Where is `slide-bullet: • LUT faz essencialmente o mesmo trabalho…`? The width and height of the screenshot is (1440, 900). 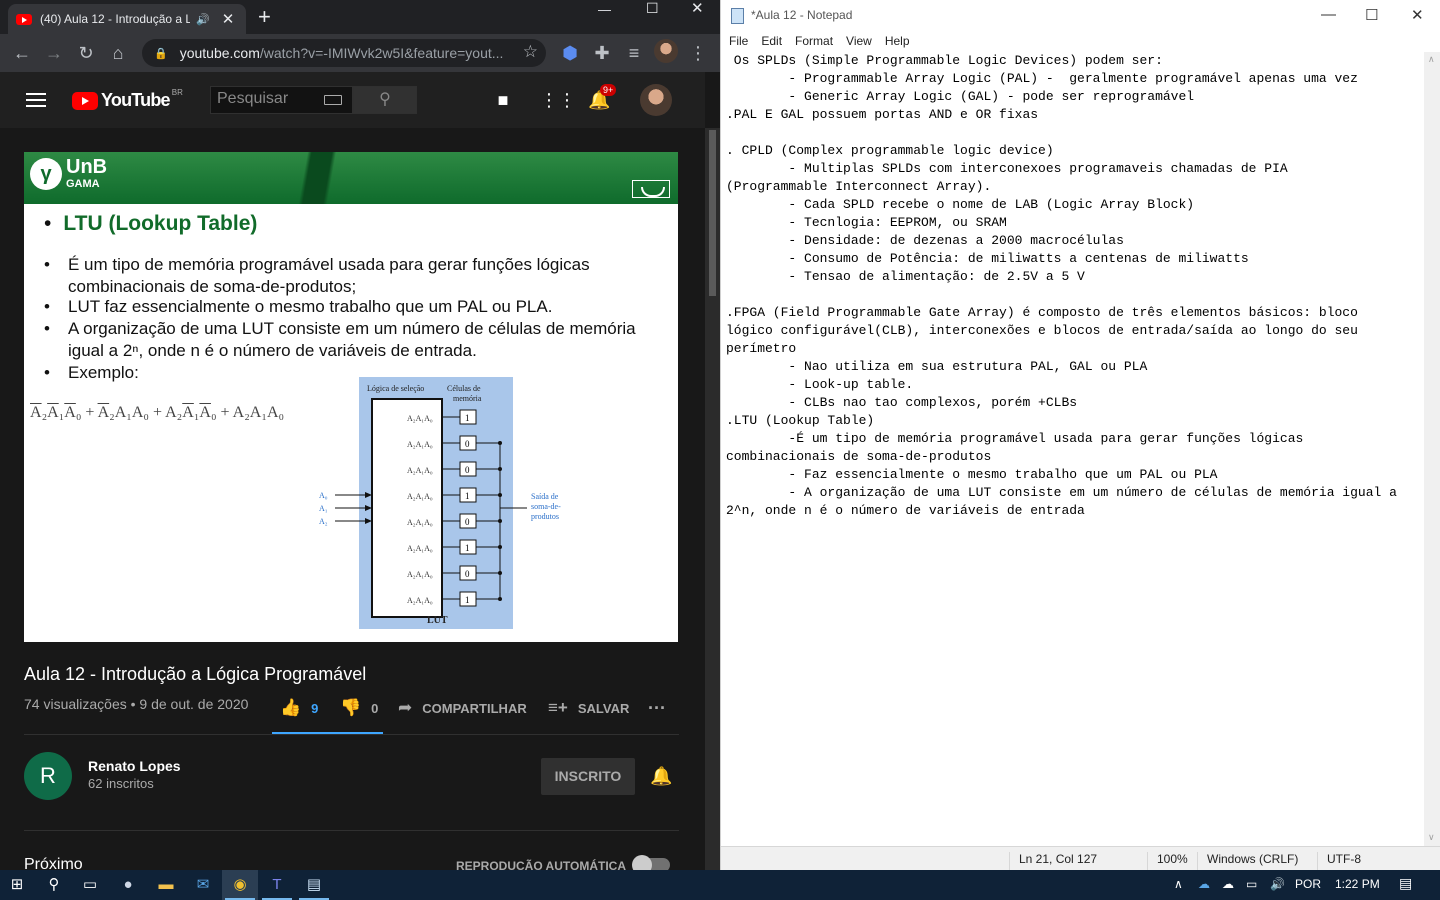
slide-bullet: • LUT faz essencialmente o mesmo trabalho… is located at coordinates (354, 307).